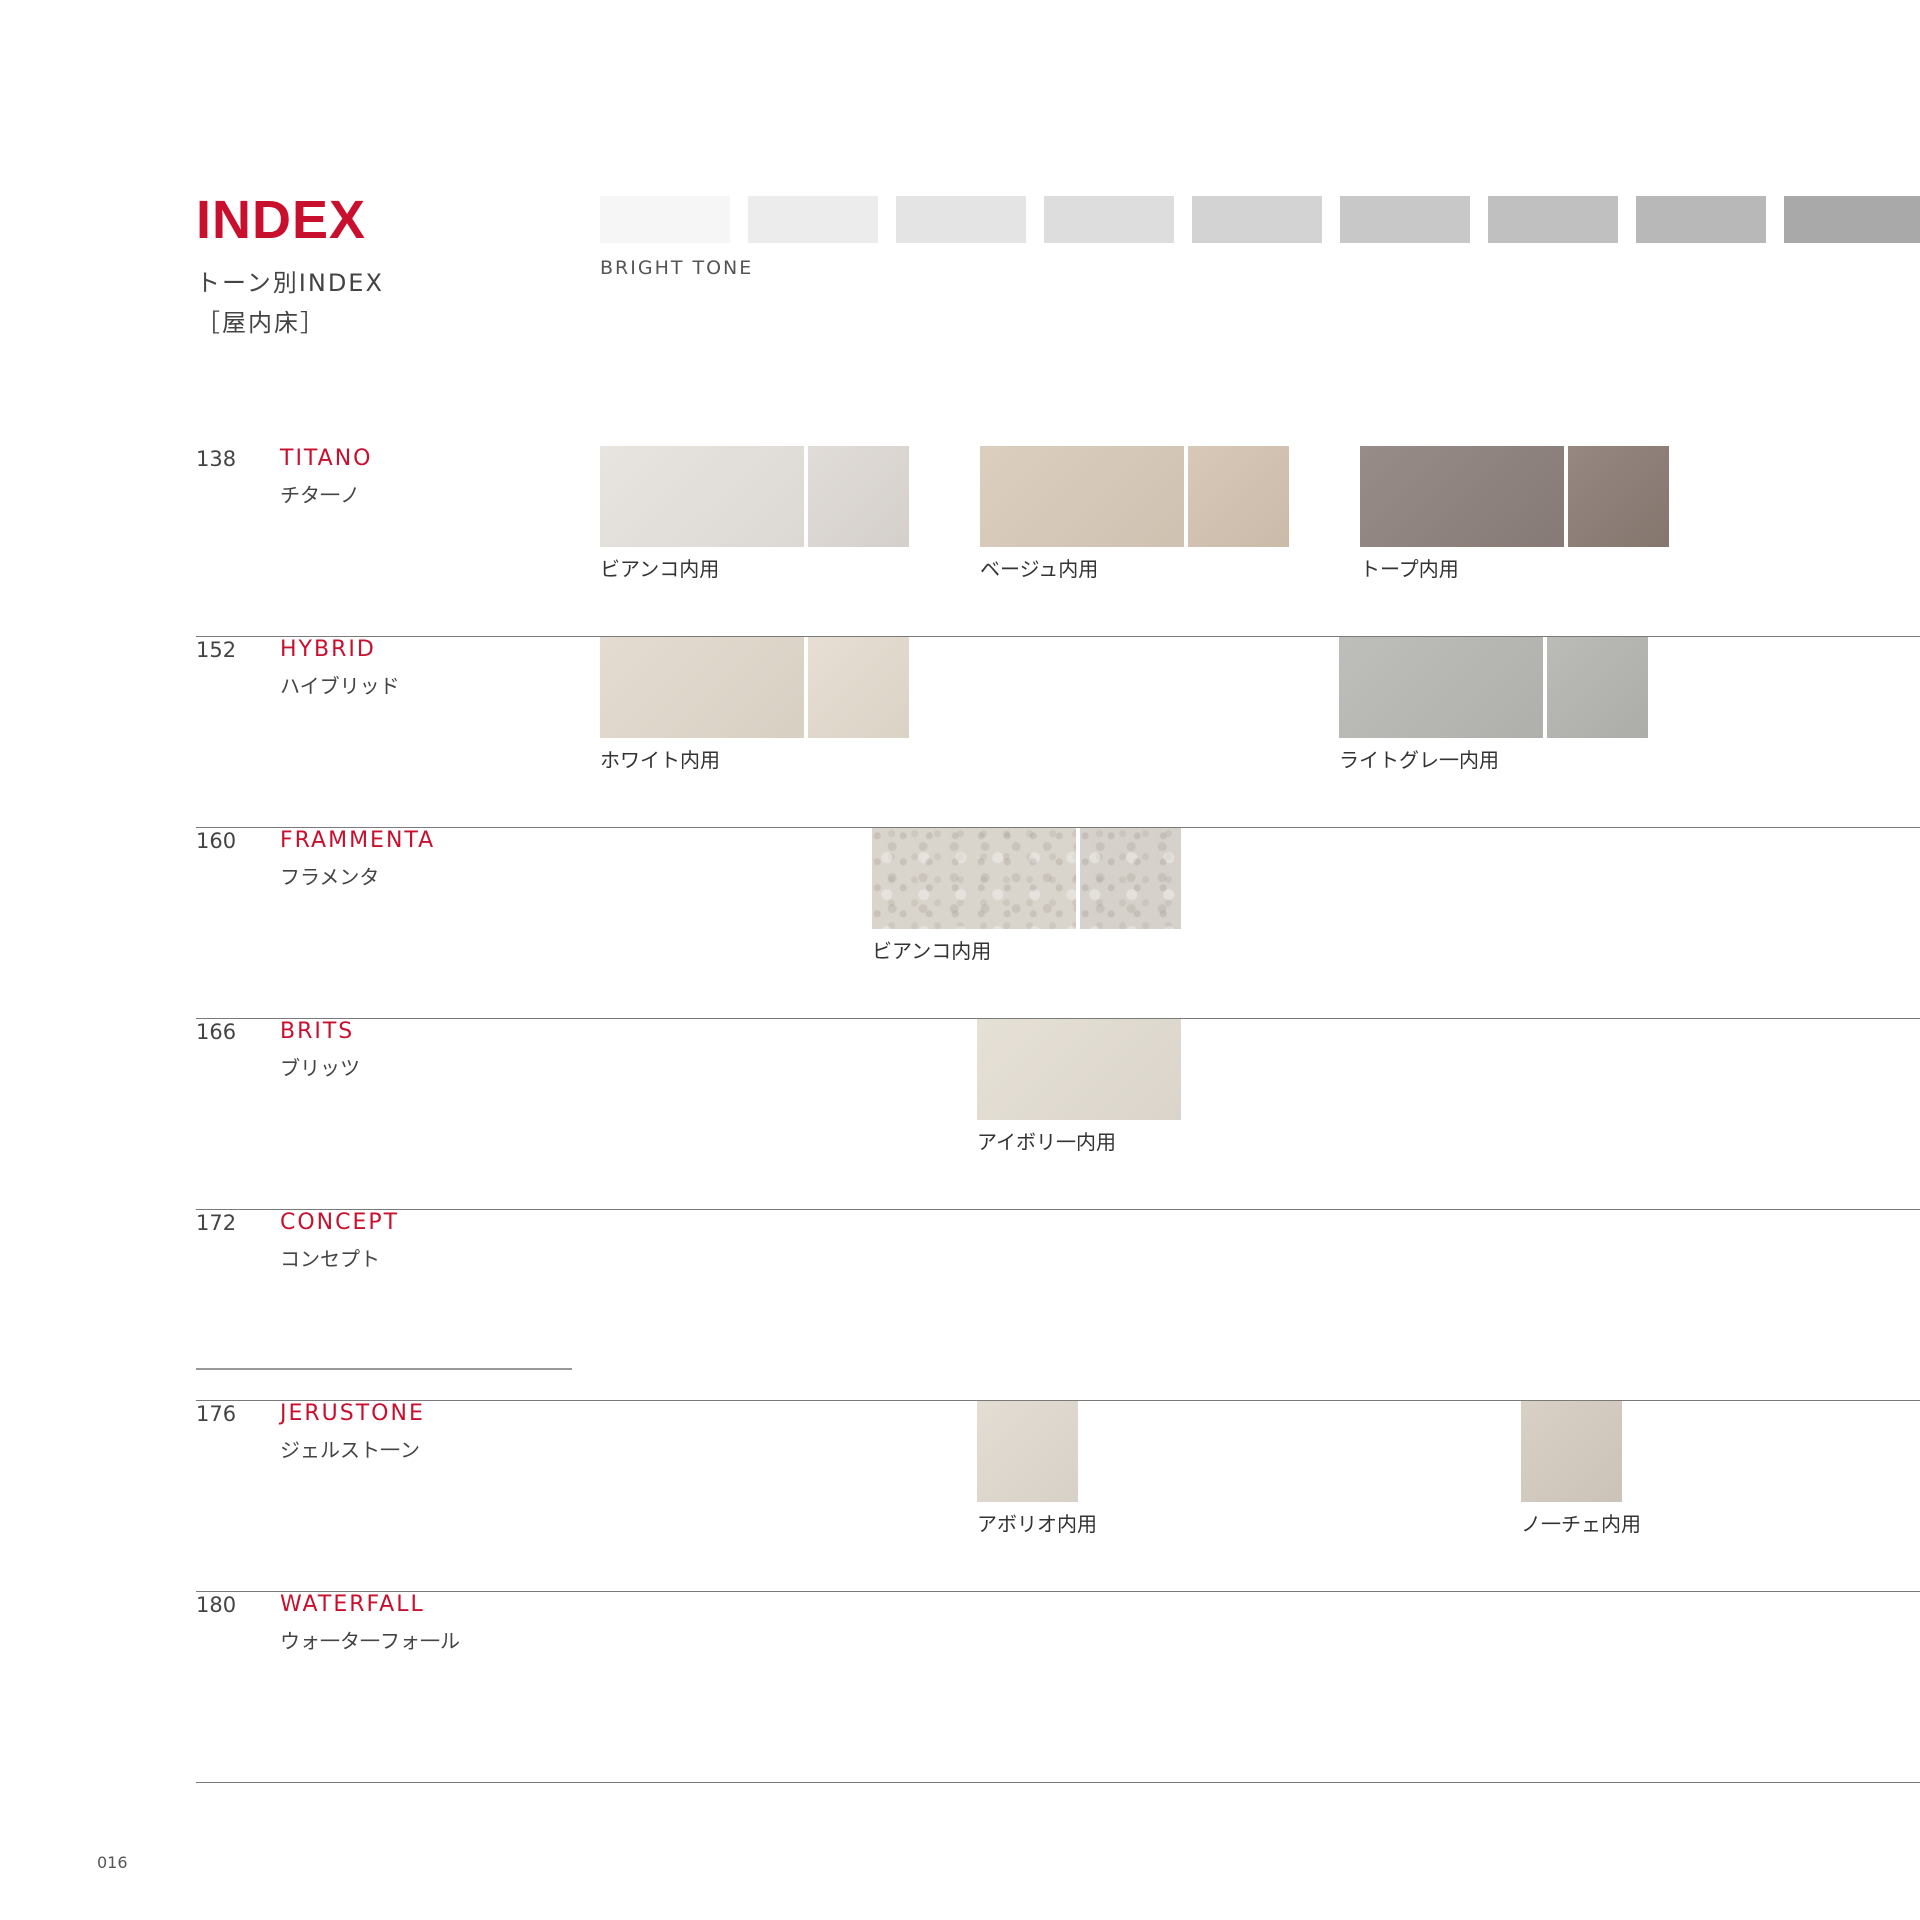 This screenshot has width=1920, height=1920. Describe the element at coordinates (960, 541) in the screenshot. I see `index-row: 138 TITANO チタ一ノ ビアンコ内用 ベージュ内用 トープ内用` at that location.